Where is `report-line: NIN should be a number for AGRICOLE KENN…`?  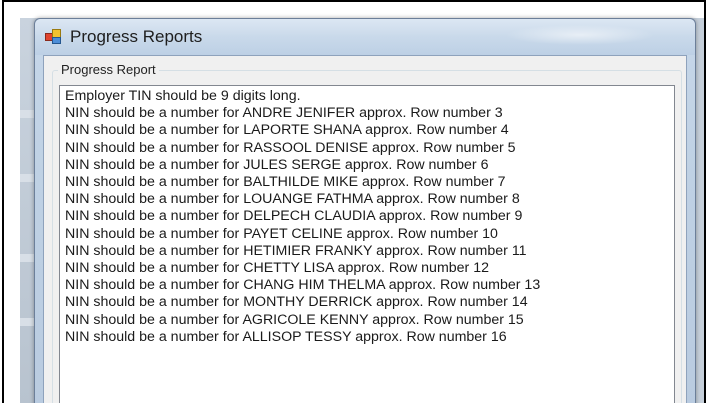 report-line: NIN should be a number for AGRICOLE KENN… is located at coordinates (294, 319).